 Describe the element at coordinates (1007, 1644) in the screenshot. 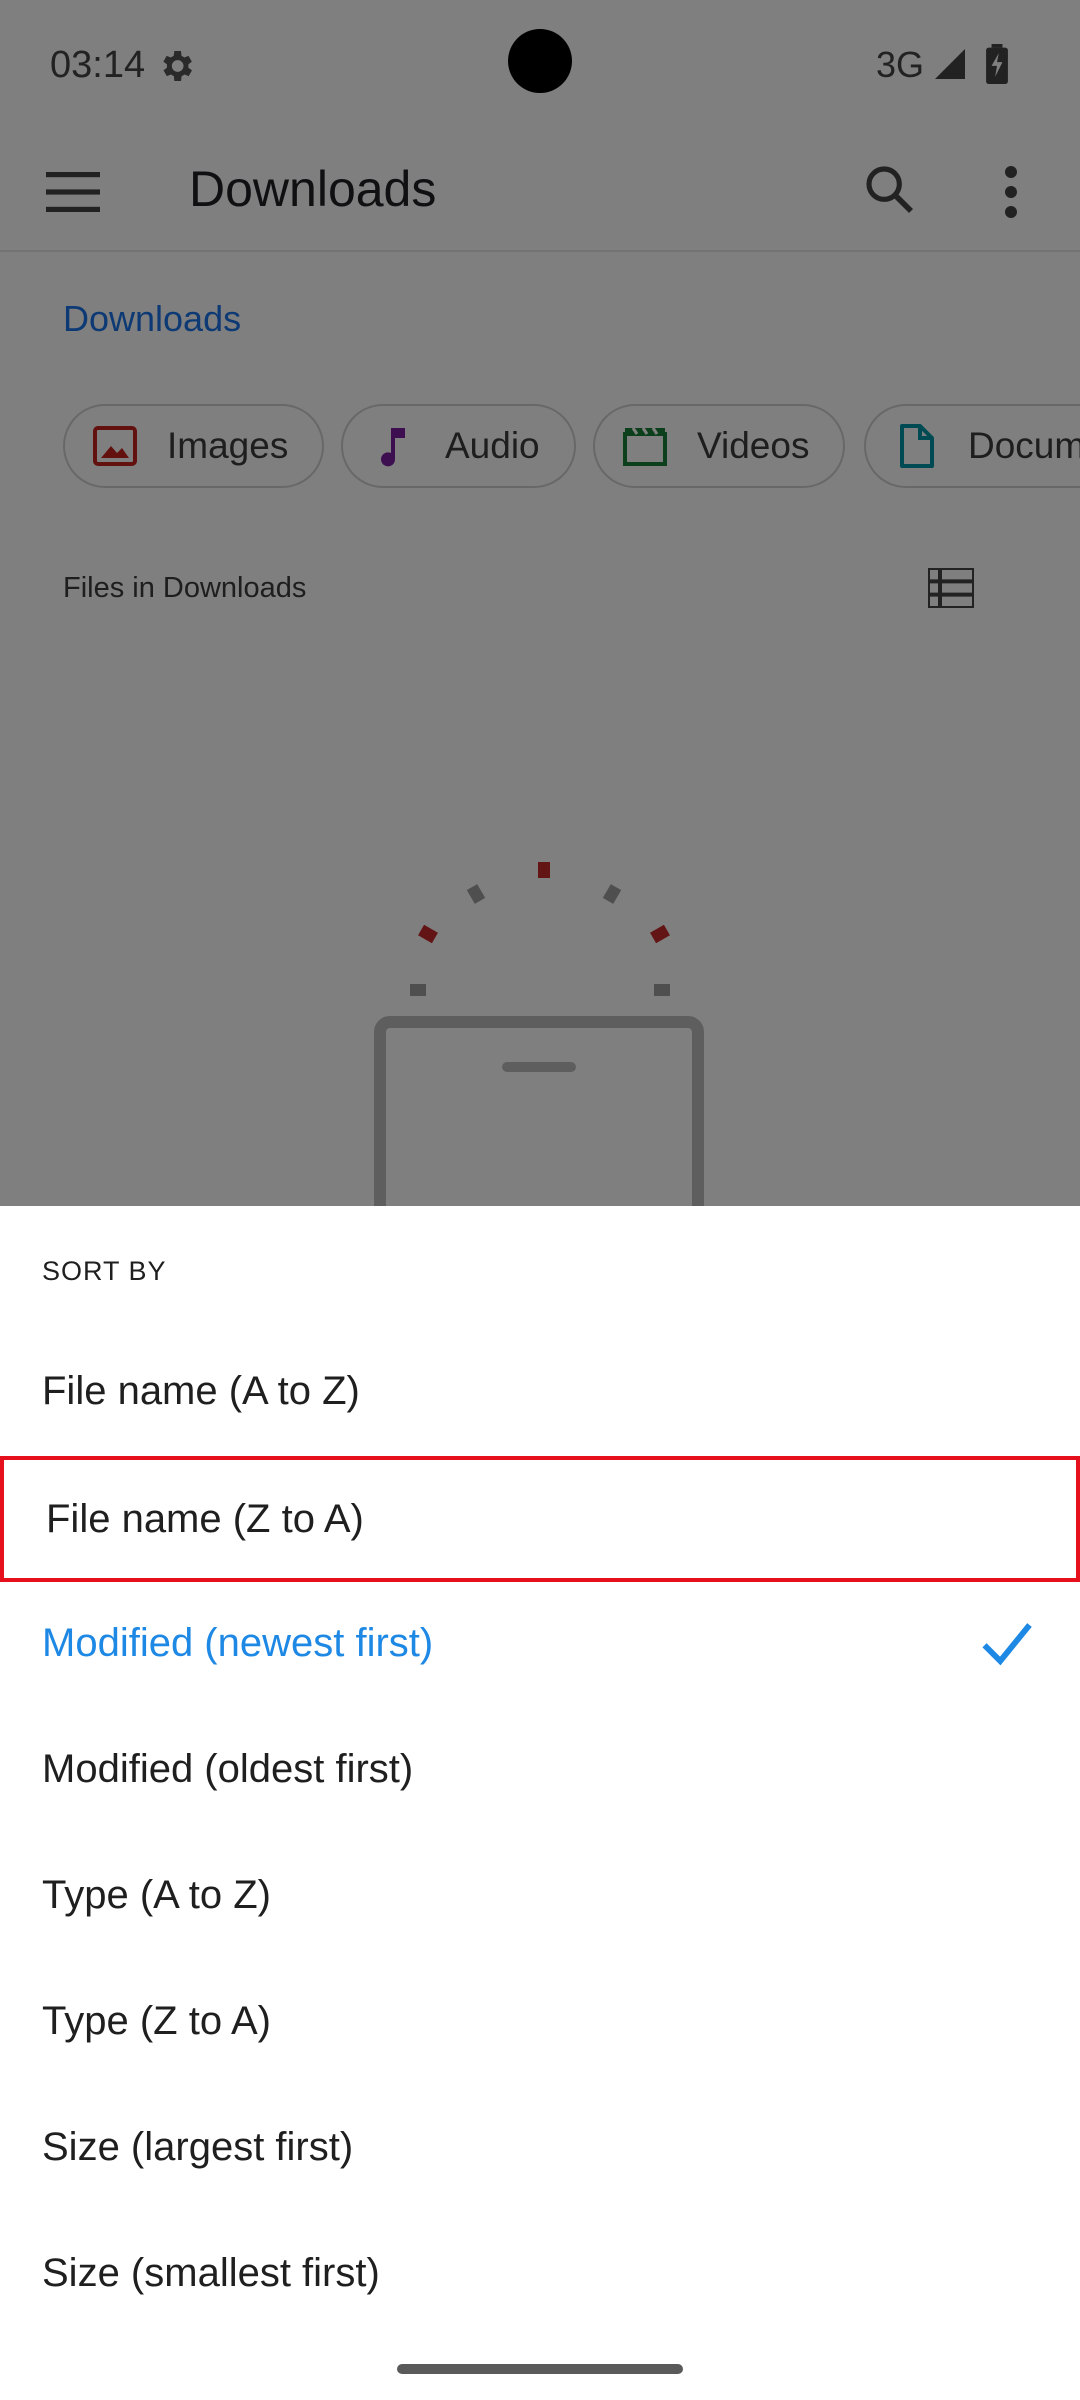

I see `checkmark-icon` at that location.